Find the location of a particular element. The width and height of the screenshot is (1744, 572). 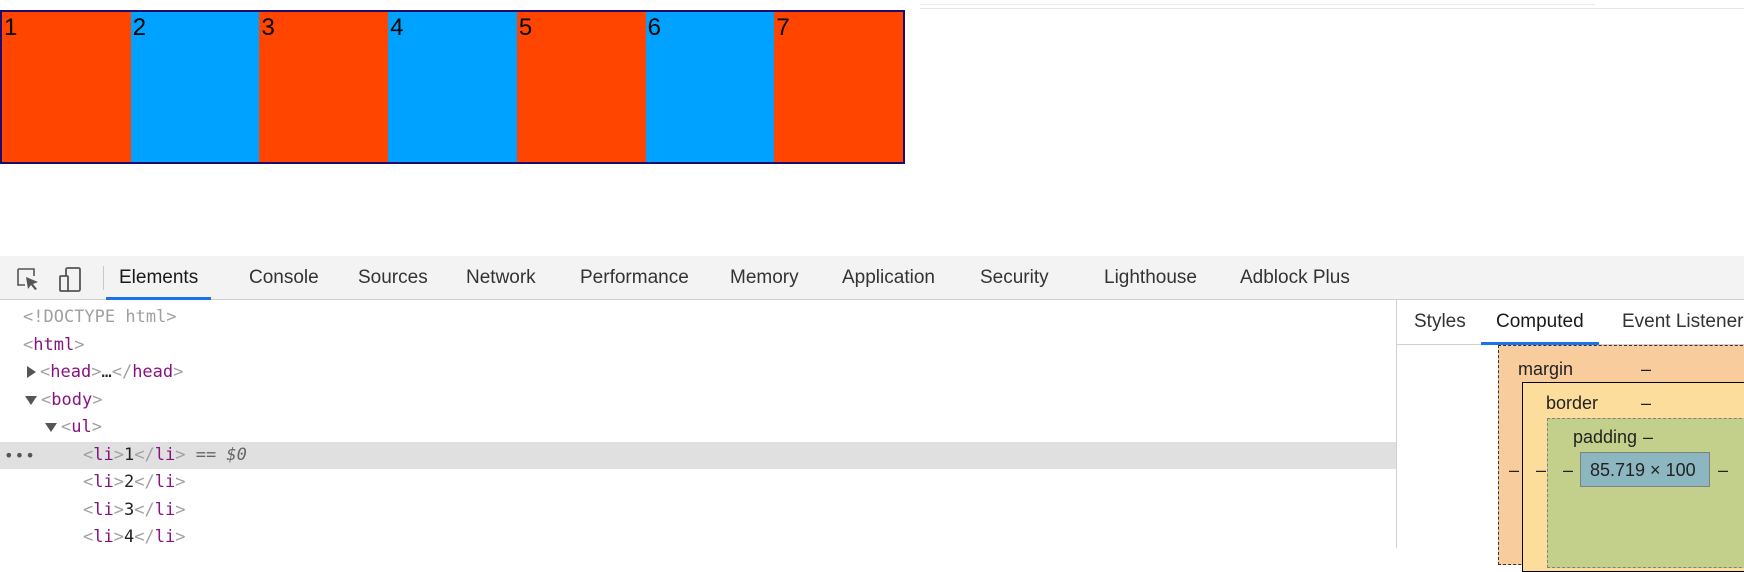

margin-left-value: – is located at coordinates (1514, 470).